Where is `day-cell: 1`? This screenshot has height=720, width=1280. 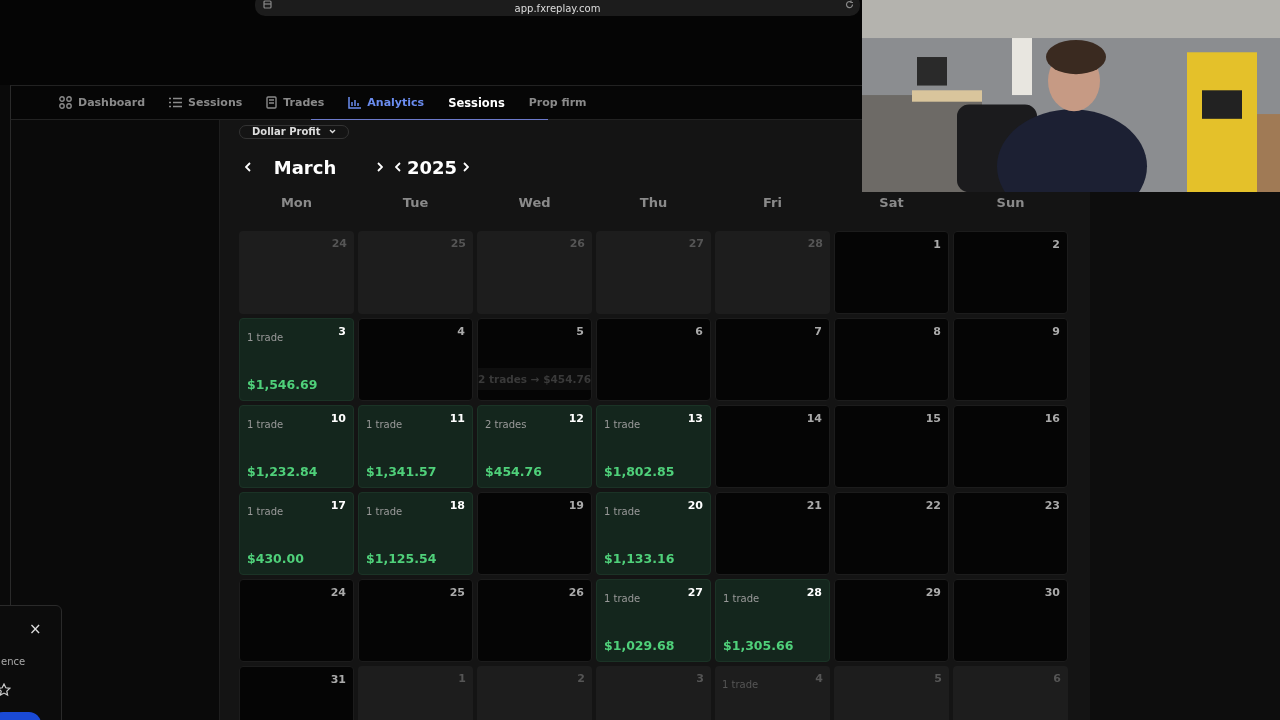
day-cell: 1 is located at coordinates (891, 272).